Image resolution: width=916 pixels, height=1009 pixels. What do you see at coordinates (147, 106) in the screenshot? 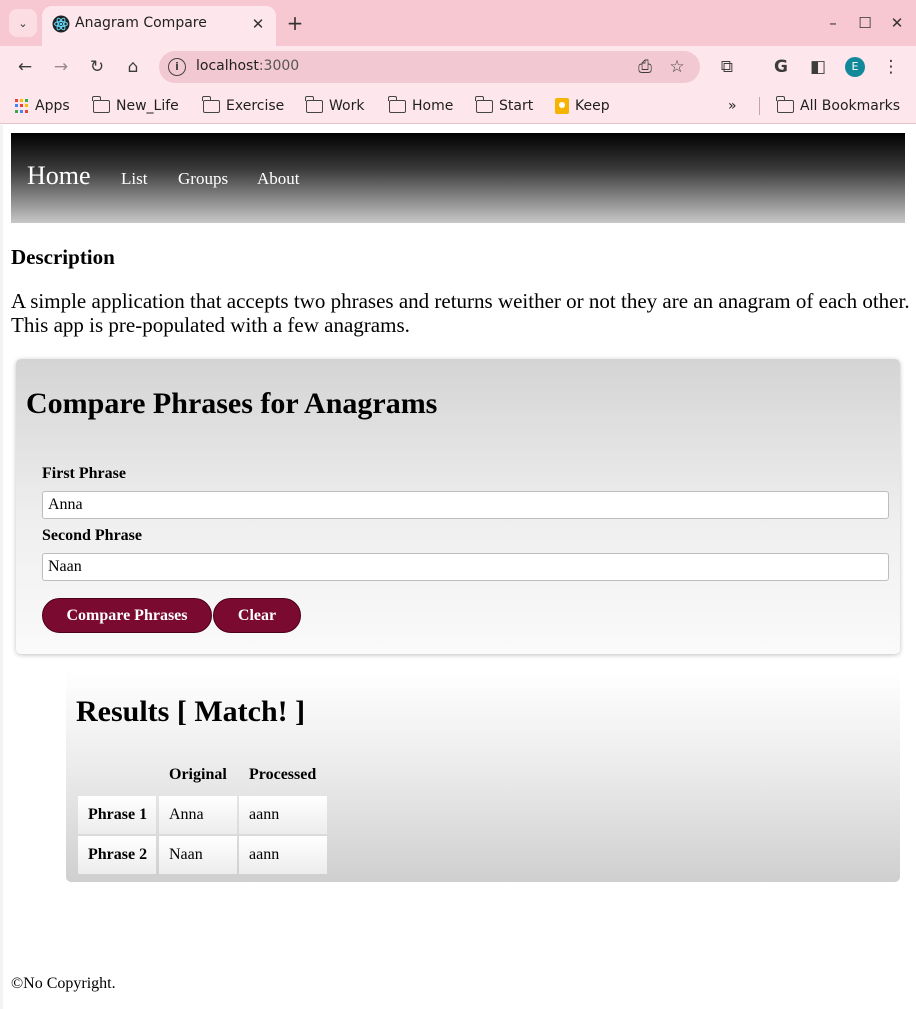
I see `bookmark-label: New_Life` at bounding box center [147, 106].